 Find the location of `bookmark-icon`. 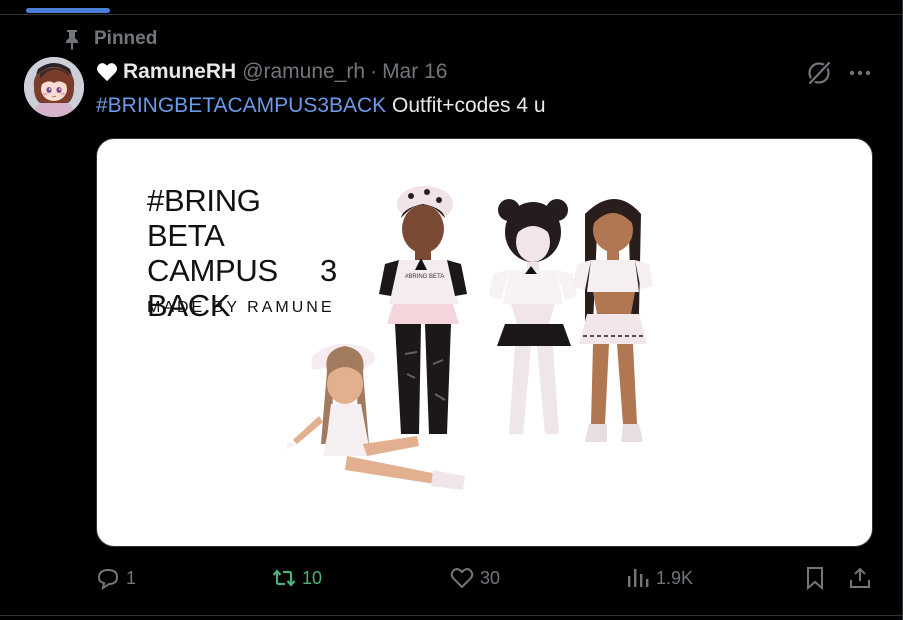

bookmark-icon is located at coordinates (815, 578).